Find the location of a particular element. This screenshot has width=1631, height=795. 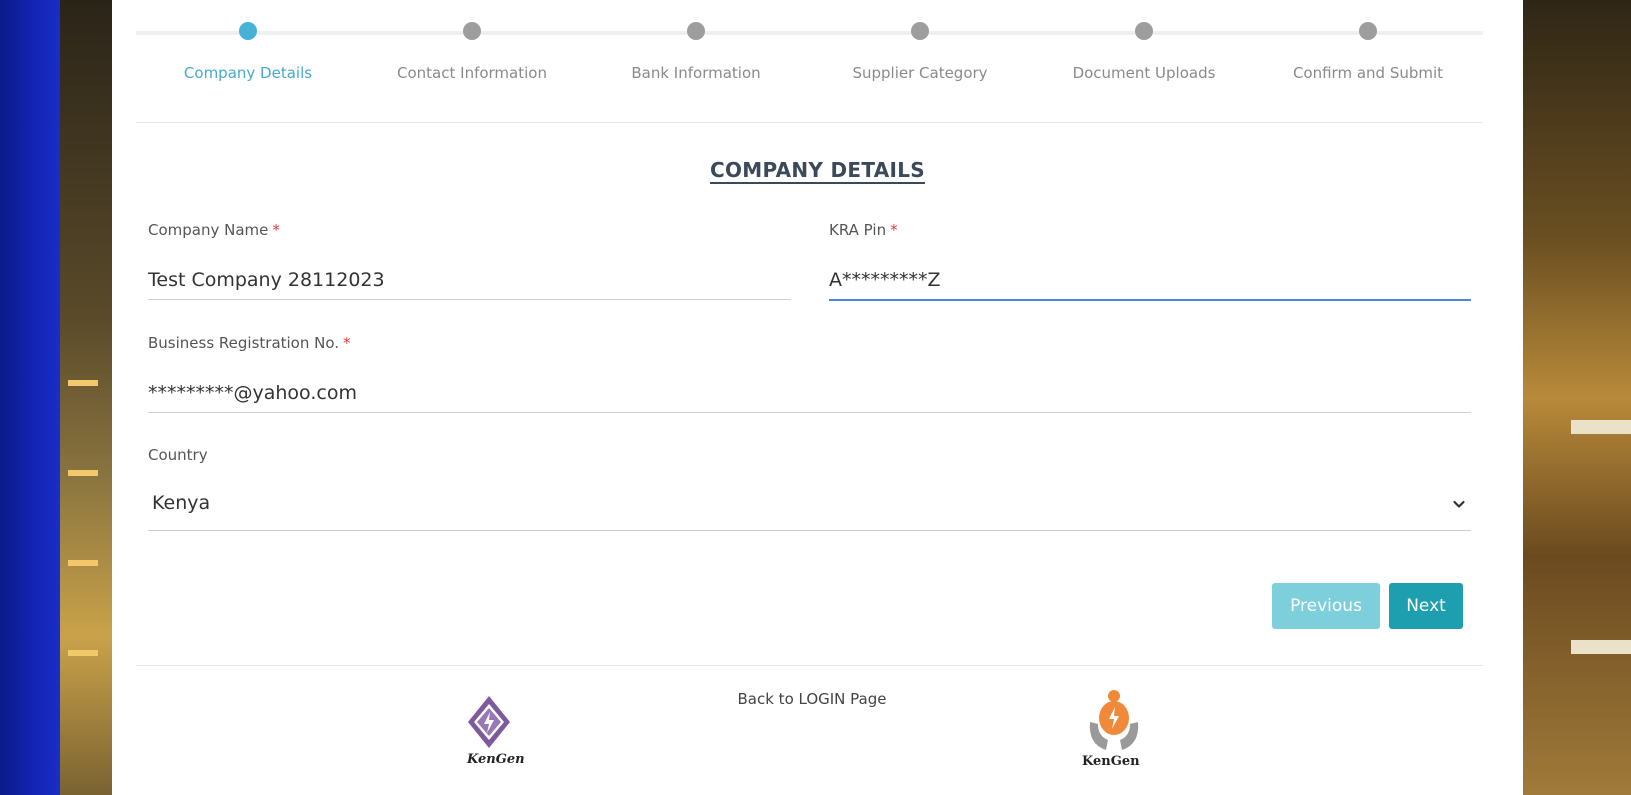

step-label: Contact Information is located at coordinates (472, 73).